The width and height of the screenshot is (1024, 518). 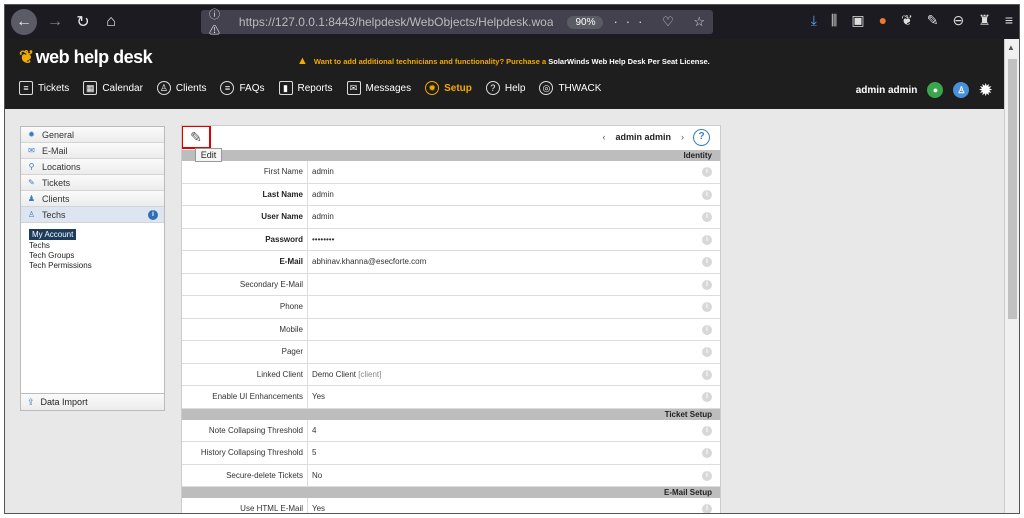 I want to click on field-label: E-Mail, so click(x=245, y=262).